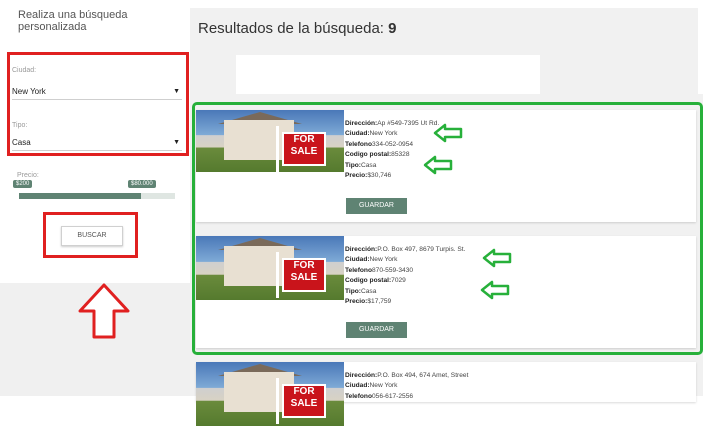 This screenshot has width=703, height=426. What do you see at coordinates (90, 235) in the screenshot?
I see `annotation-red-box-search` at bounding box center [90, 235].